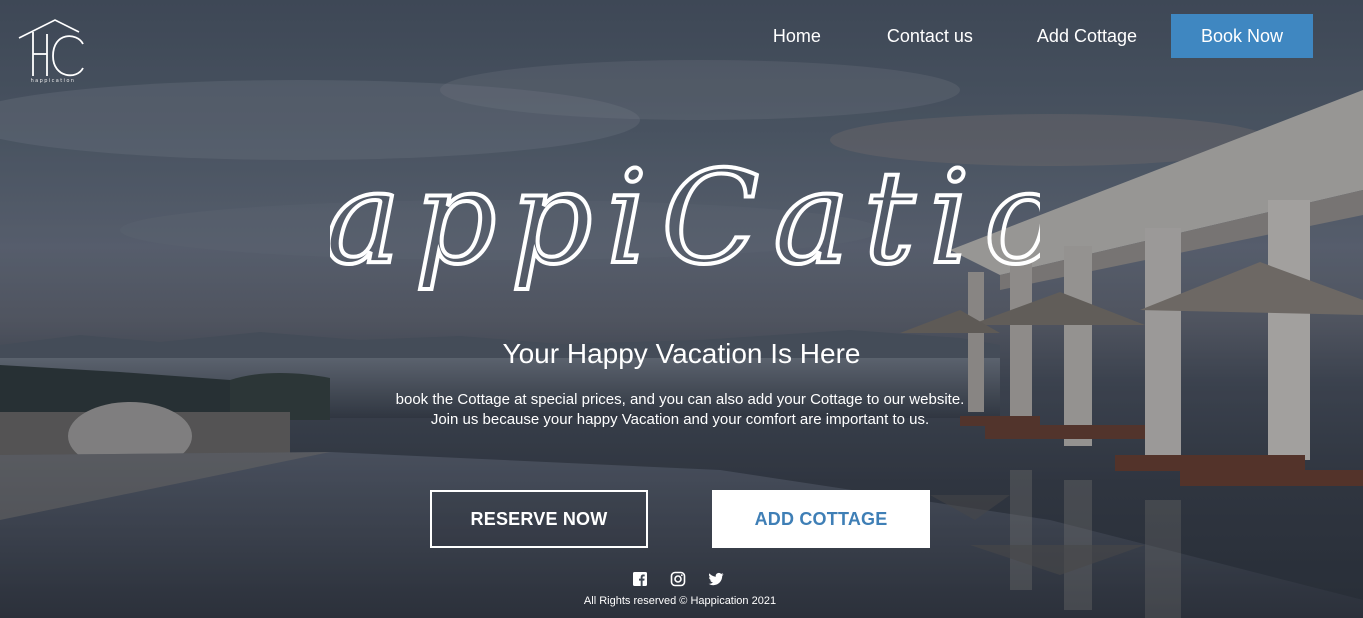 This screenshot has width=1363, height=618. Describe the element at coordinates (689, 579) in the screenshot. I see `social-links` at that location.